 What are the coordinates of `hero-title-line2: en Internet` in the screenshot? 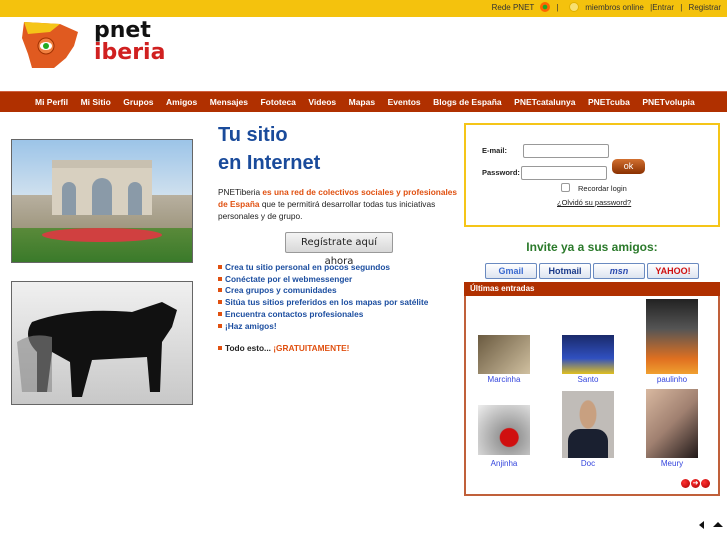 It's located at (269, 163).